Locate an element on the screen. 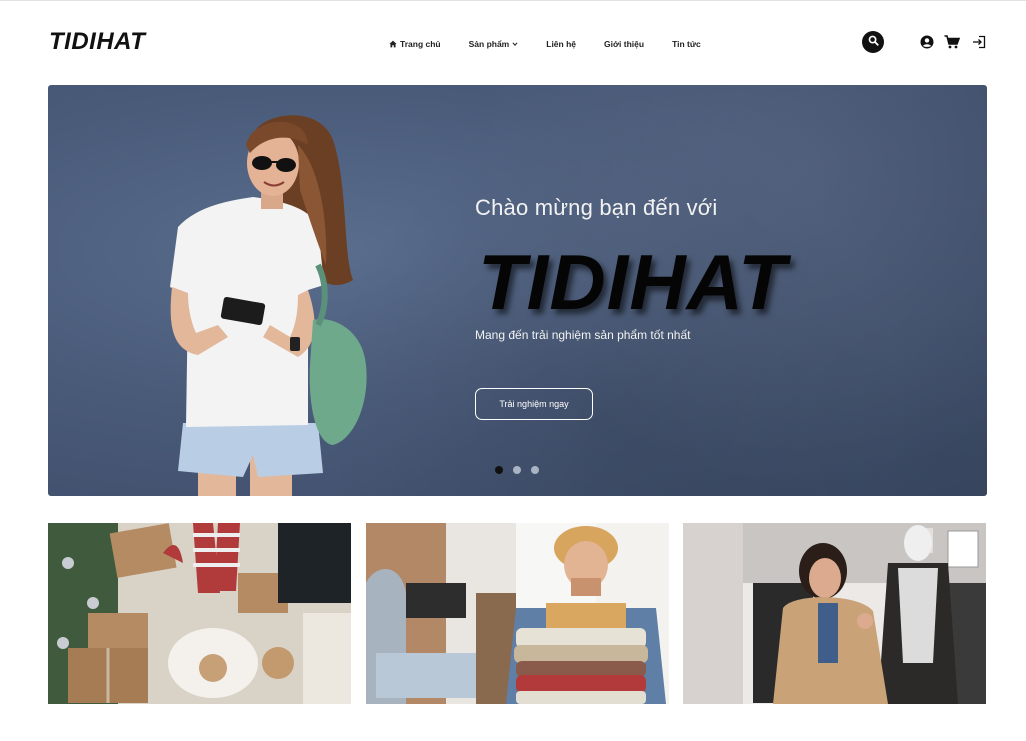  nav-label-contact: Liên hệ is located at coordinates (561, 44).